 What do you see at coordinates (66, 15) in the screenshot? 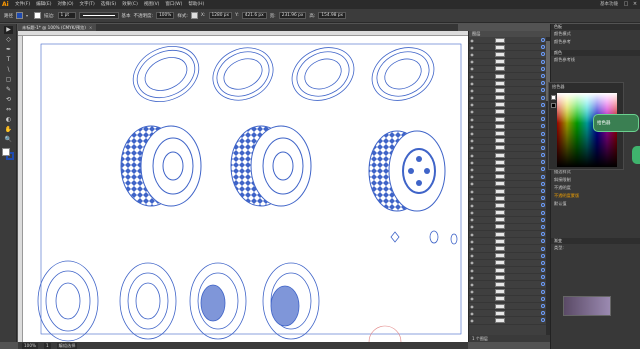
I see `stroke-weight-field: 1 pt` at bounding box center [66, 15].